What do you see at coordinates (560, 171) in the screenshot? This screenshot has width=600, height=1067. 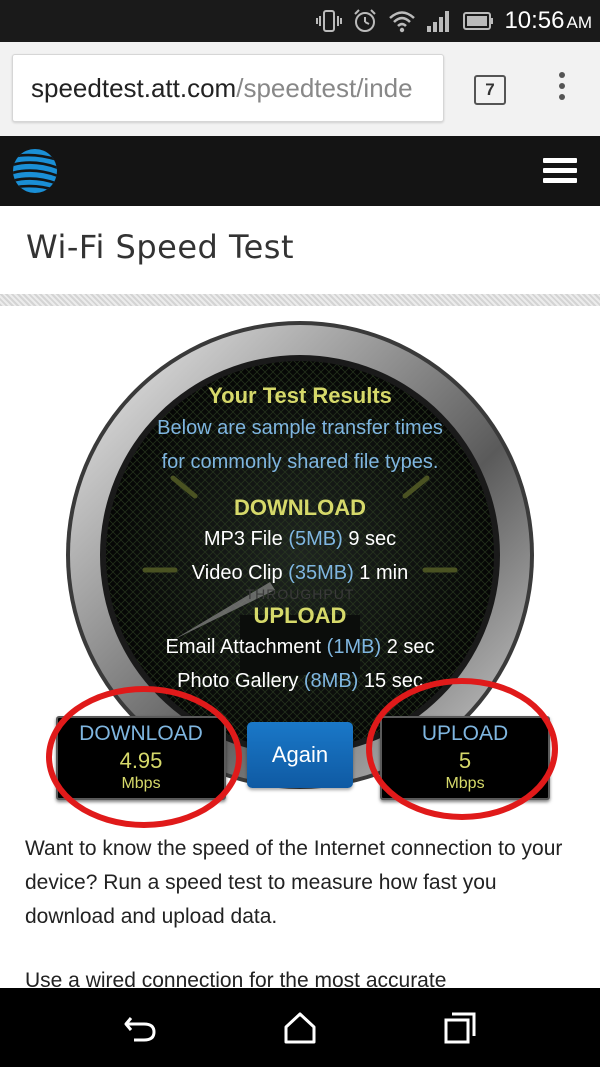 I see `hamburger-menu-icon` at bounding box center [560, 171].